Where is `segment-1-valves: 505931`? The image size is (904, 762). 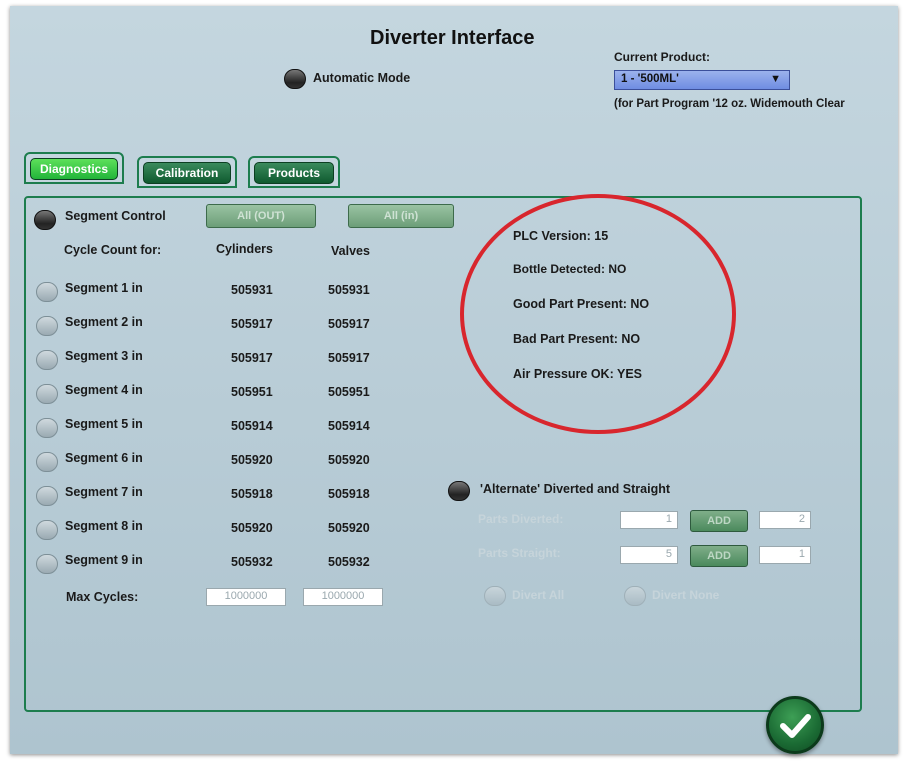 segment-1-valves: 505931 is located at coordinates (349, 290).